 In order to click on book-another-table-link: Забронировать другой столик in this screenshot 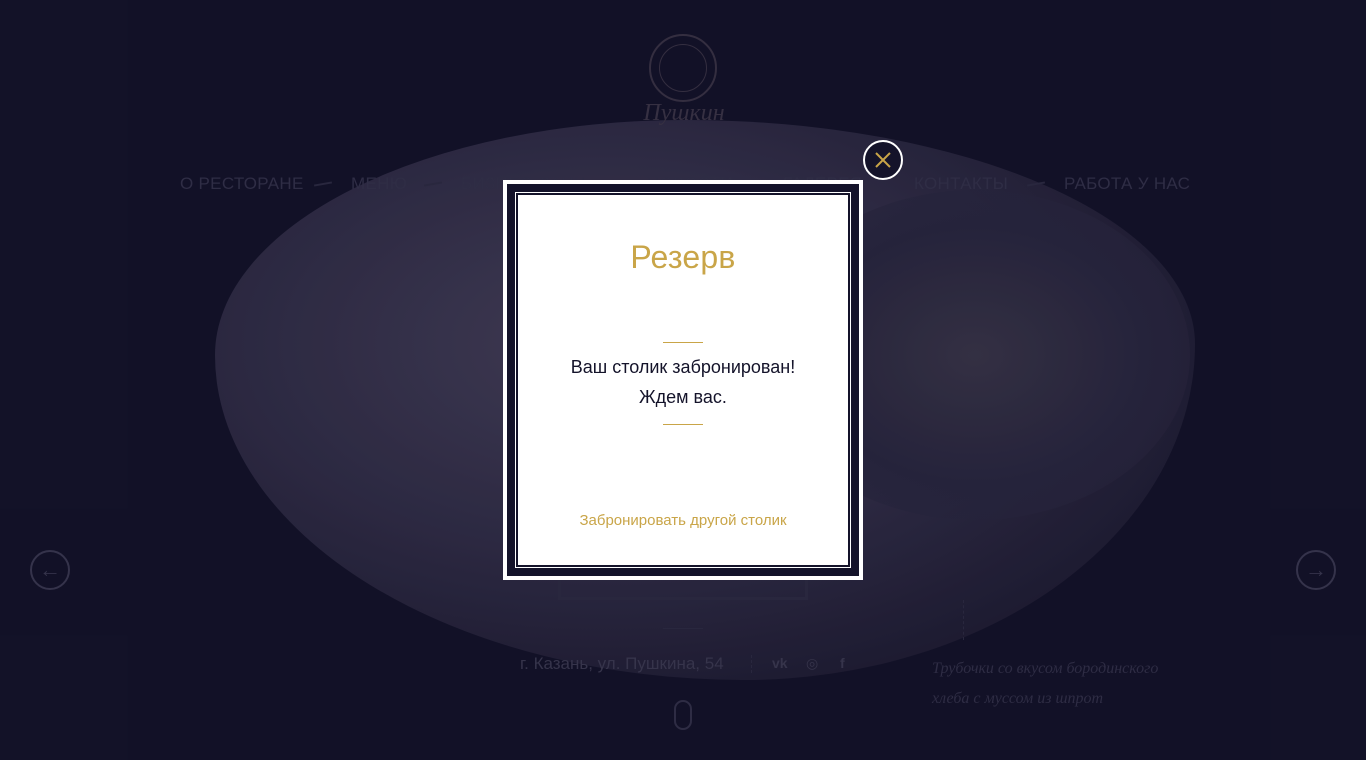, I will do `click(683, 520)`.